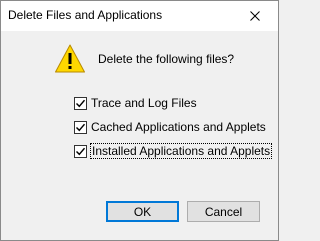 The height and width of the screenshot is (241, 320). I want to click on checkbox-trace-and-log-files, so click(80, 103).